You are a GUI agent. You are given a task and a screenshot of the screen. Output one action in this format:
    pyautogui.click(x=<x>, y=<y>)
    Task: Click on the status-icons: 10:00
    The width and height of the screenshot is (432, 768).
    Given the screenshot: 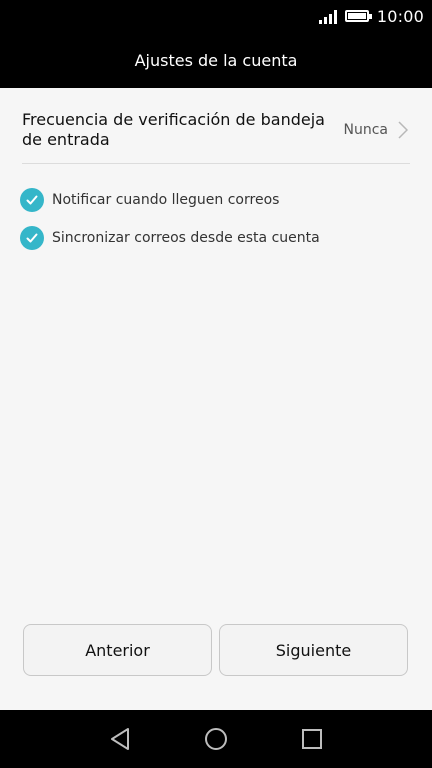 What is the action you would take?
    pyautogui.click(x=371, y=16)
    